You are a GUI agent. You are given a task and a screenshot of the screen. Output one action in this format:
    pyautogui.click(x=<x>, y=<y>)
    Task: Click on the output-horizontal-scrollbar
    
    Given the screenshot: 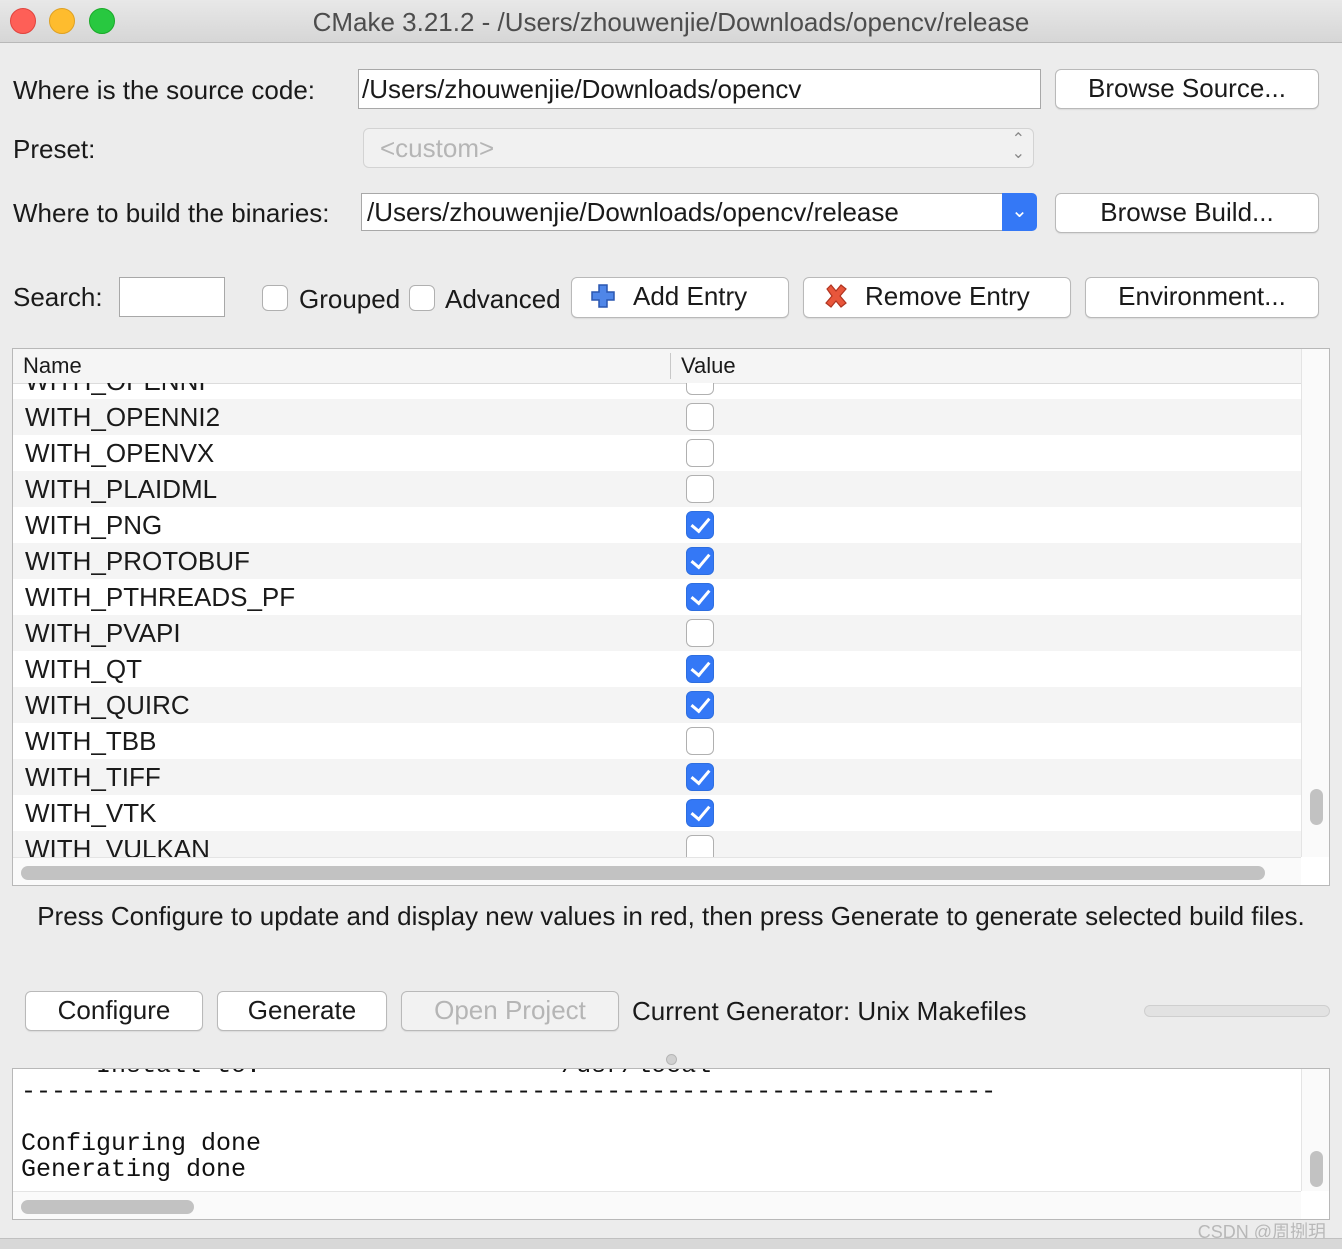 What is the action you would take?
    pyautogui.click(x=657, y=1205)
    